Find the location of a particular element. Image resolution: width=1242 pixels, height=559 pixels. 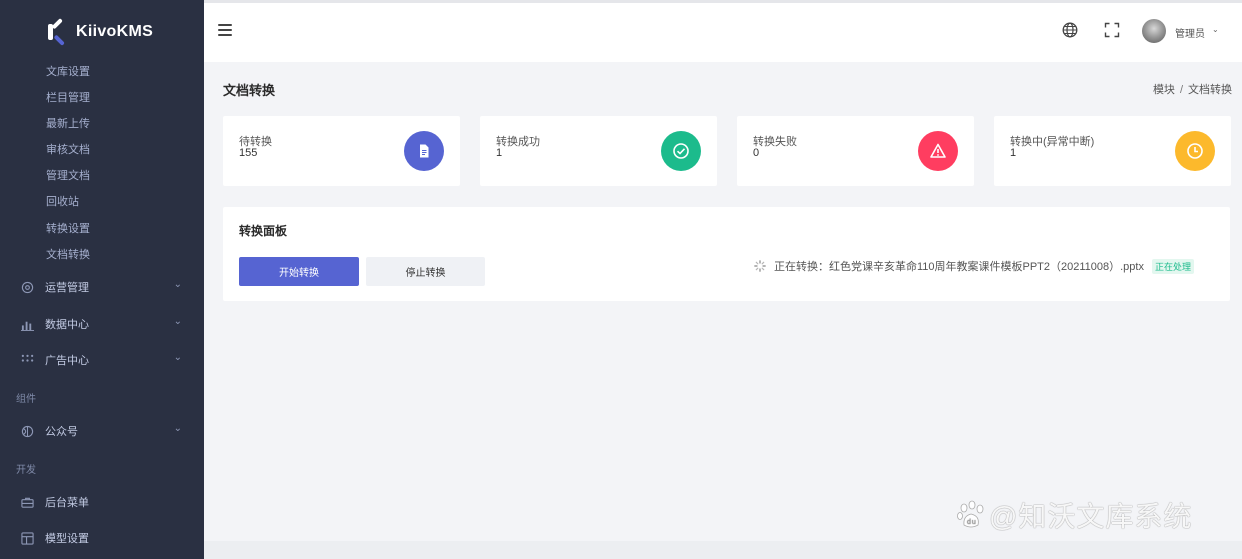

sidebar-item-label: 运营管理 is located at coordinates (67, 288).